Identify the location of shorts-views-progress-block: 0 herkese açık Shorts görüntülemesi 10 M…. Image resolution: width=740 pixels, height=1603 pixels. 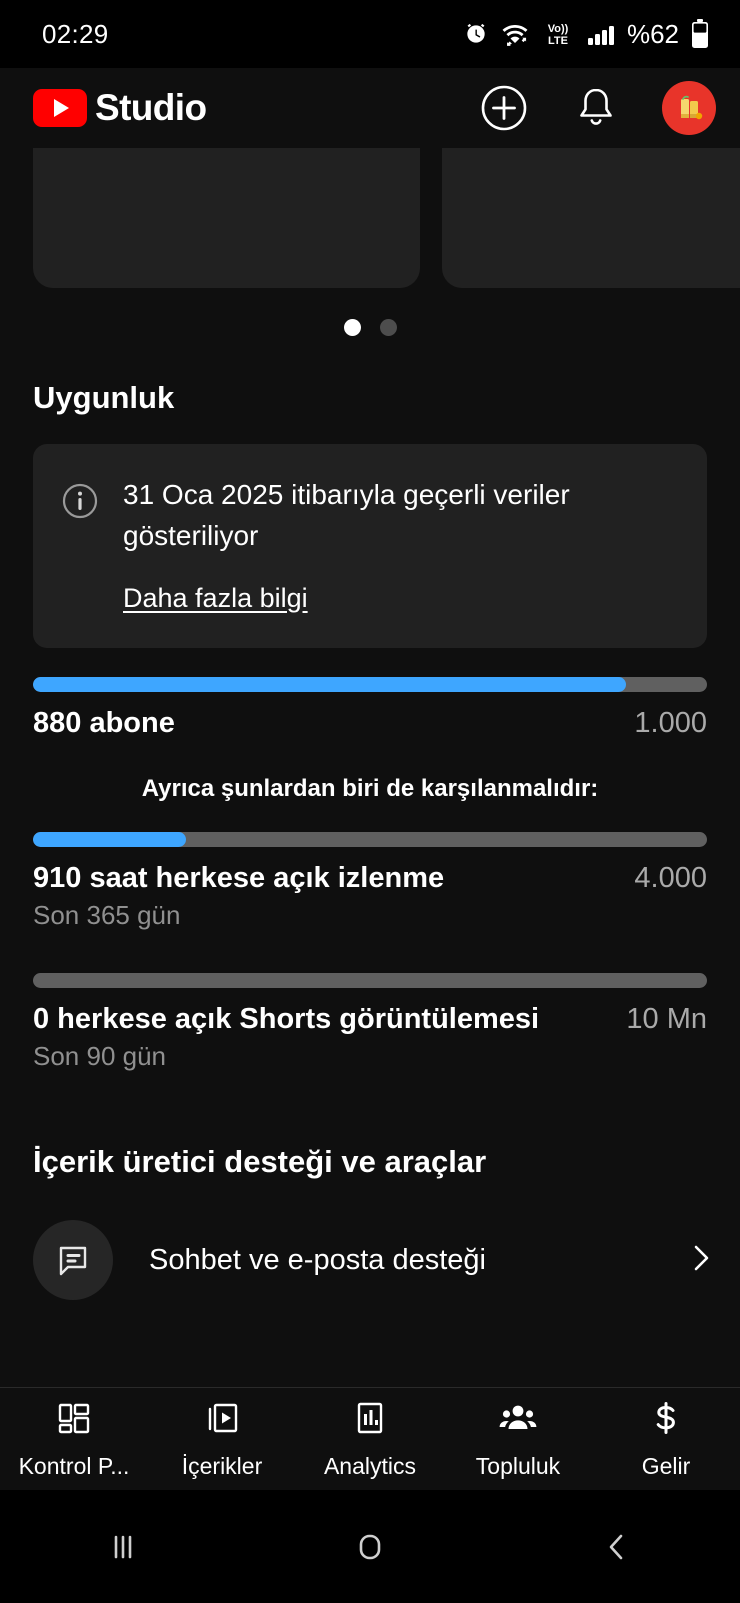
(370, 1022).